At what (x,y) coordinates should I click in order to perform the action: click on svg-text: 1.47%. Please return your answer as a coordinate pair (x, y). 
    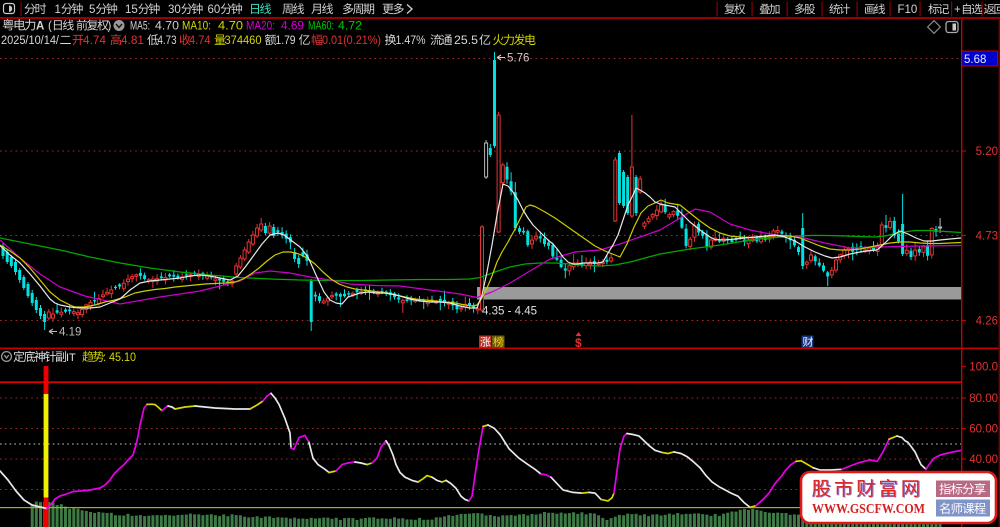
    Looking at the image, I should click on (411, 41).